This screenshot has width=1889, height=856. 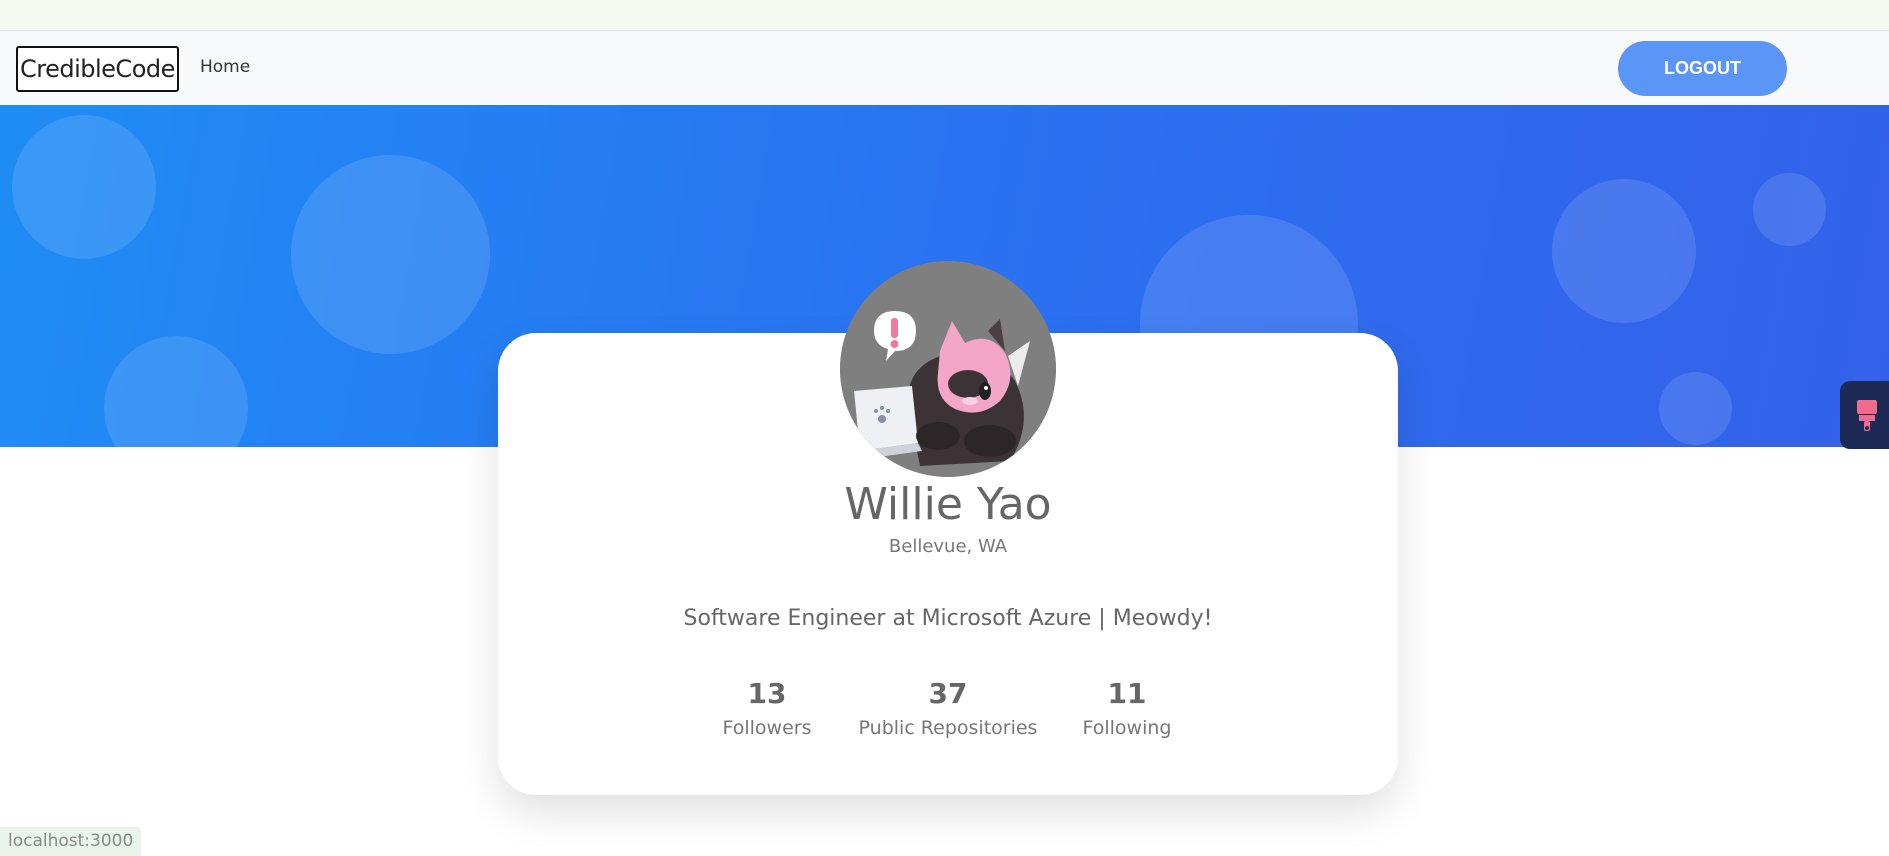 What do you see at coordinates (948, 504) in the screenshot?
I see `profile-name: Willie Yao` at bounding box center [948, 504].